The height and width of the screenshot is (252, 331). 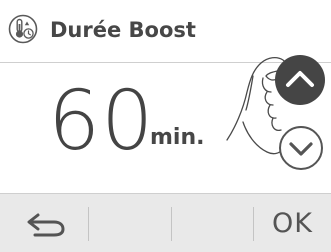 What do you see at coordinates (23, 29) in the screenshot?
I see `thermometer-clock-icon` at bounding box center [23, 29].